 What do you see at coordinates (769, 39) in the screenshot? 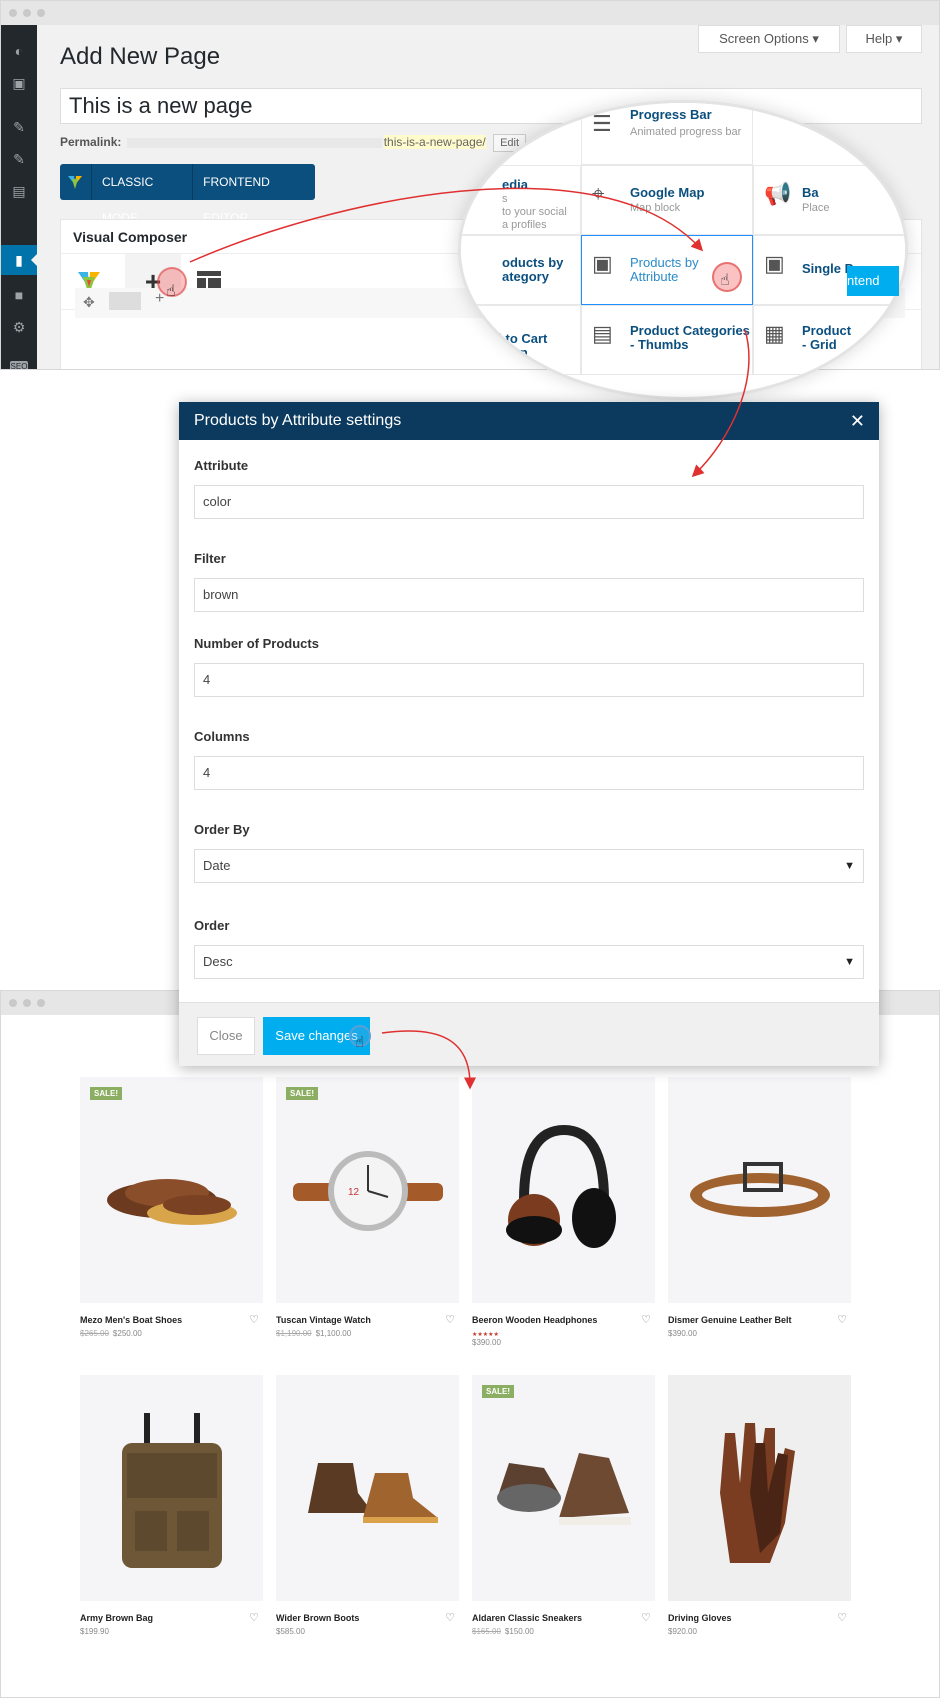
I see `screen-options-button: Screen Options ▾` at bounding box center [769, 39].